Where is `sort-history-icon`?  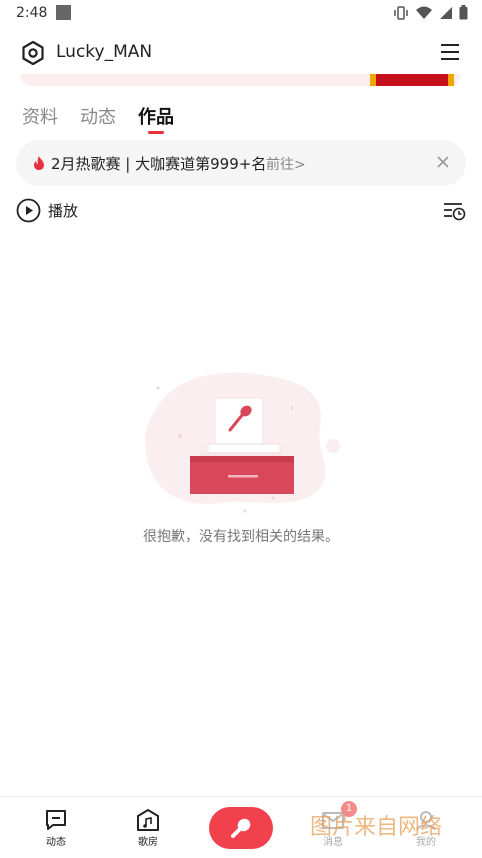 sort-history-icon is located at coordinates (454, 211).